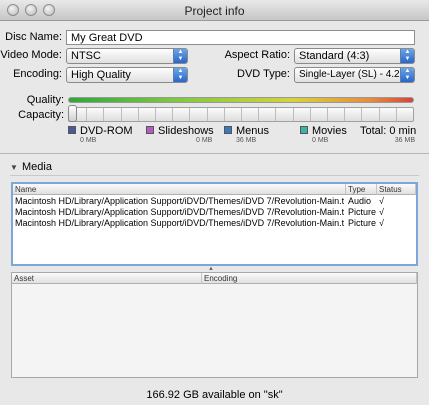 The width and height of the screenshot is (429, 405). Describe the element at coordinates (309, 278) in the screenshot. I see `column-header-encoding: Encoding` at that location.